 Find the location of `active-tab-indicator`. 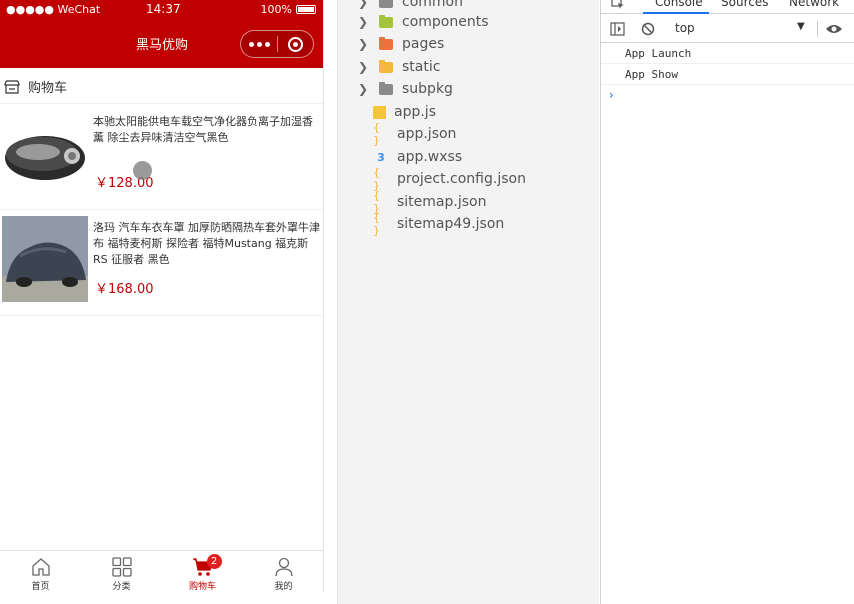

active-tab-indicator is located at coordinates (676, 13).